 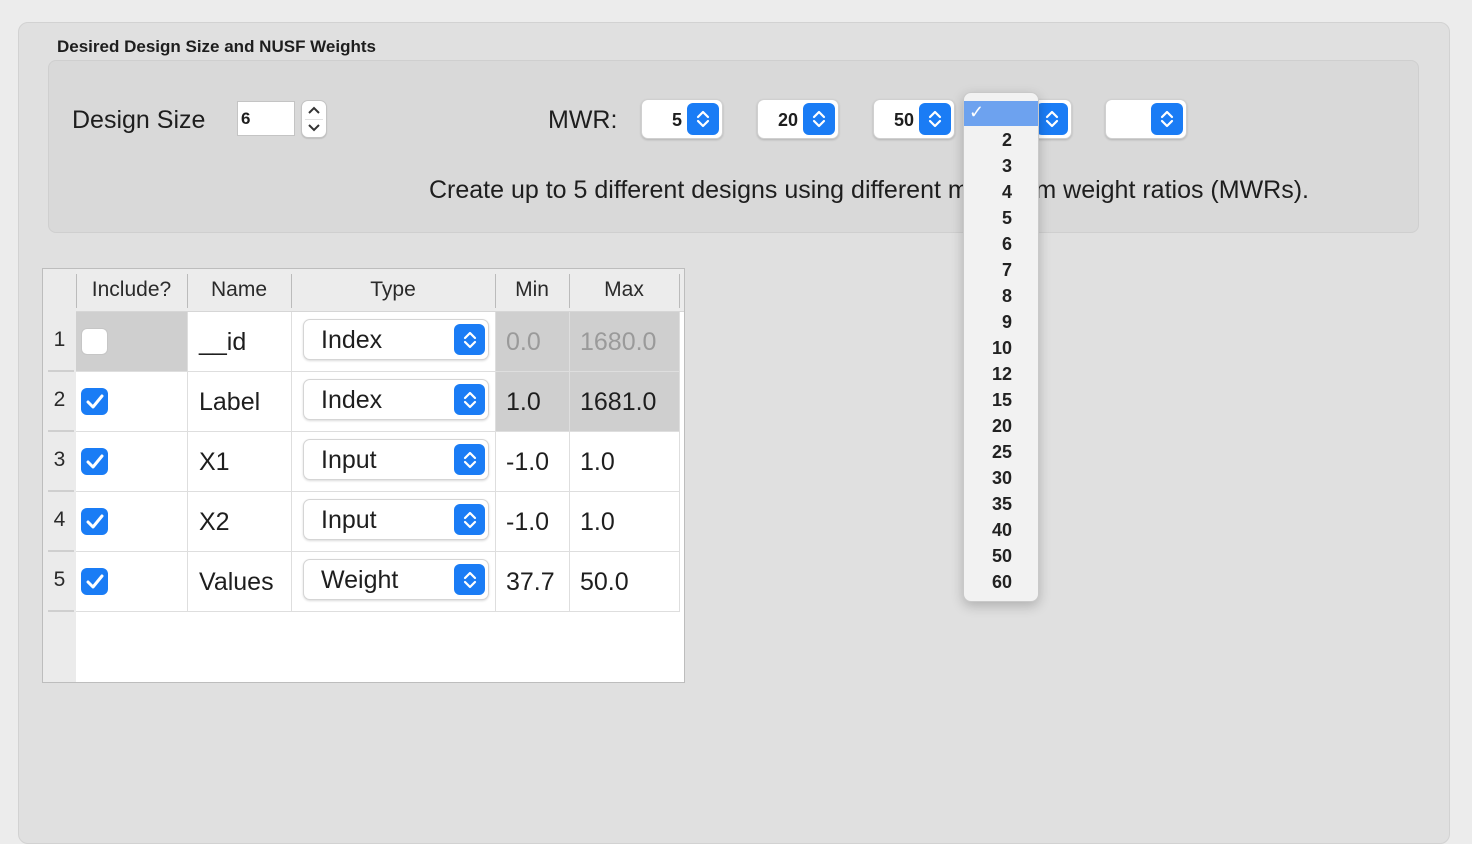 What do you see at coordinates (1001, 270) in the screenshot?
I see `menu-item: 7` at bounding box center [1001, 270].